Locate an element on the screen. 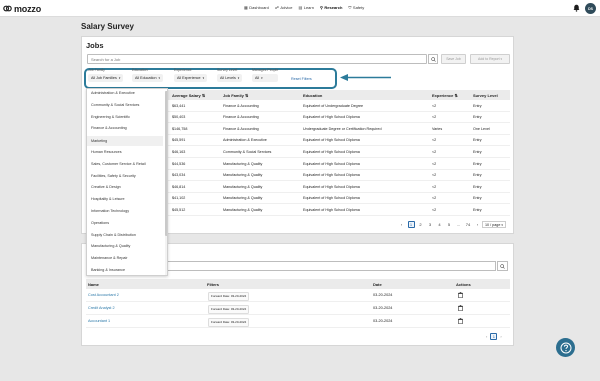  col-average-salary-label: Average Salary is located at coordinates (186, 95).